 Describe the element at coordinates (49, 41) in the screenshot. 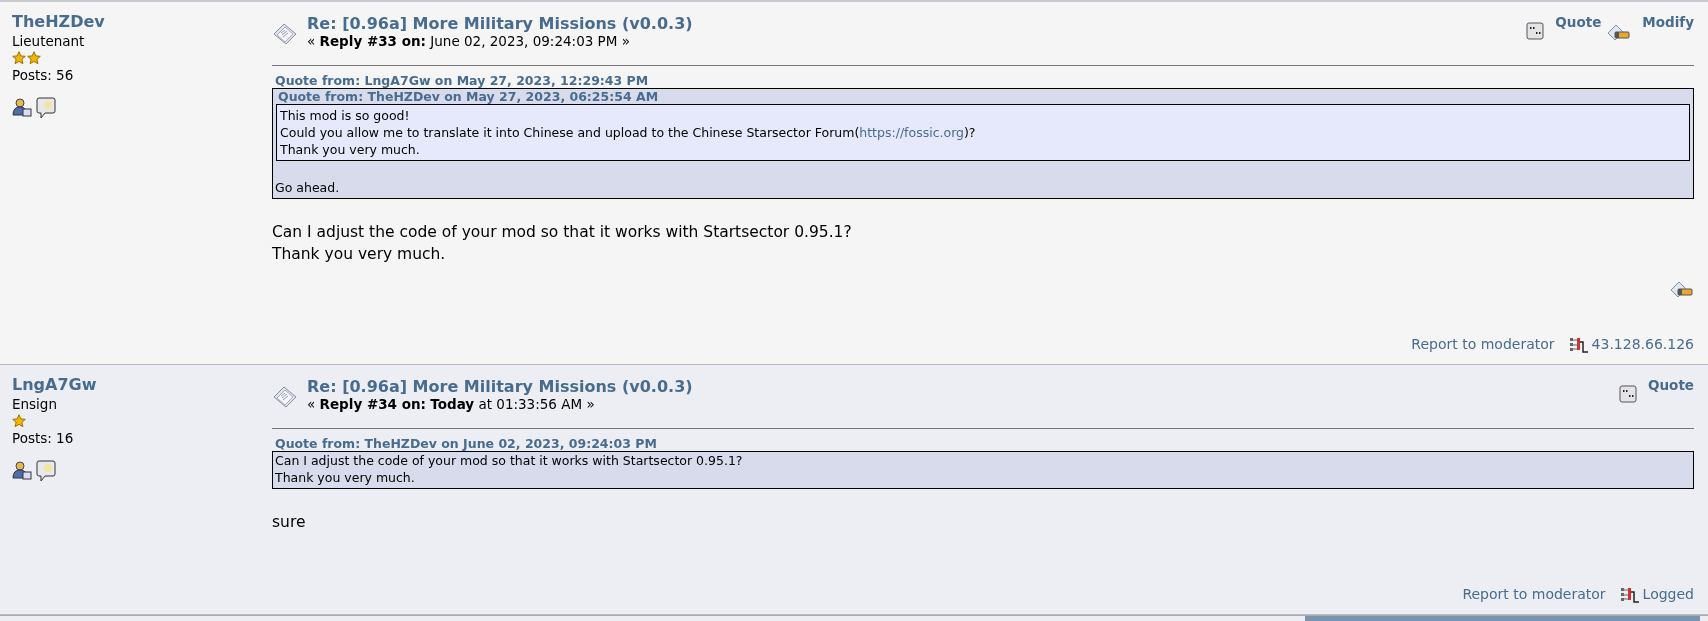

I see `member-rank: Lieutenant` at that location.